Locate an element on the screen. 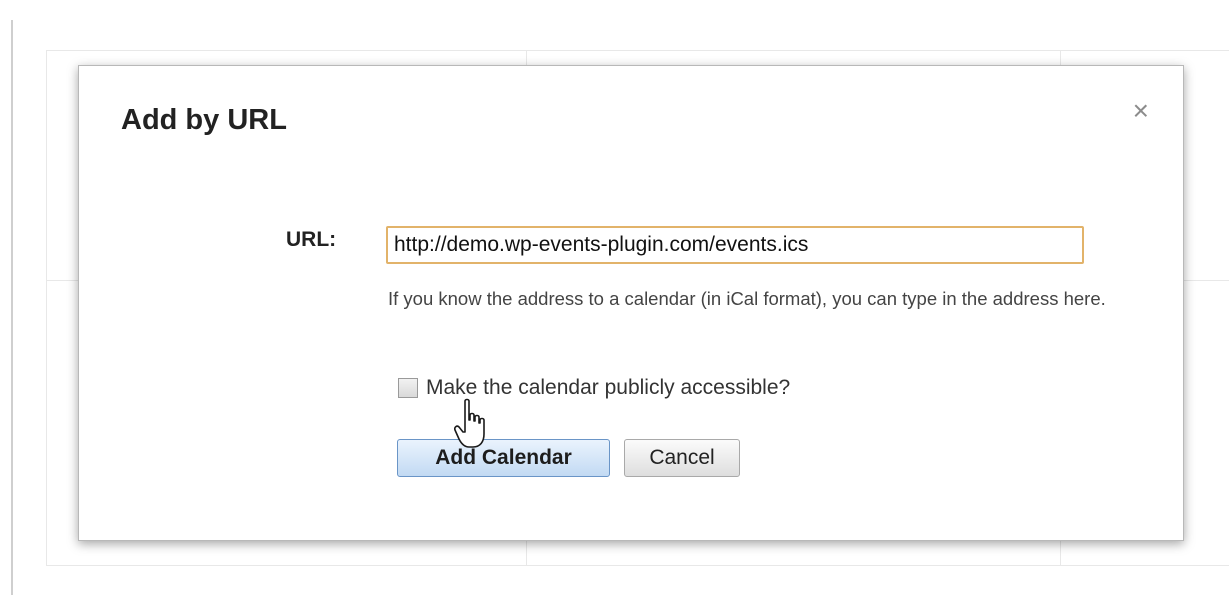 The width and height of the screenshot is (1229, 595). add-calendar-button: Add Calendar is located at coordinates (503, 458).